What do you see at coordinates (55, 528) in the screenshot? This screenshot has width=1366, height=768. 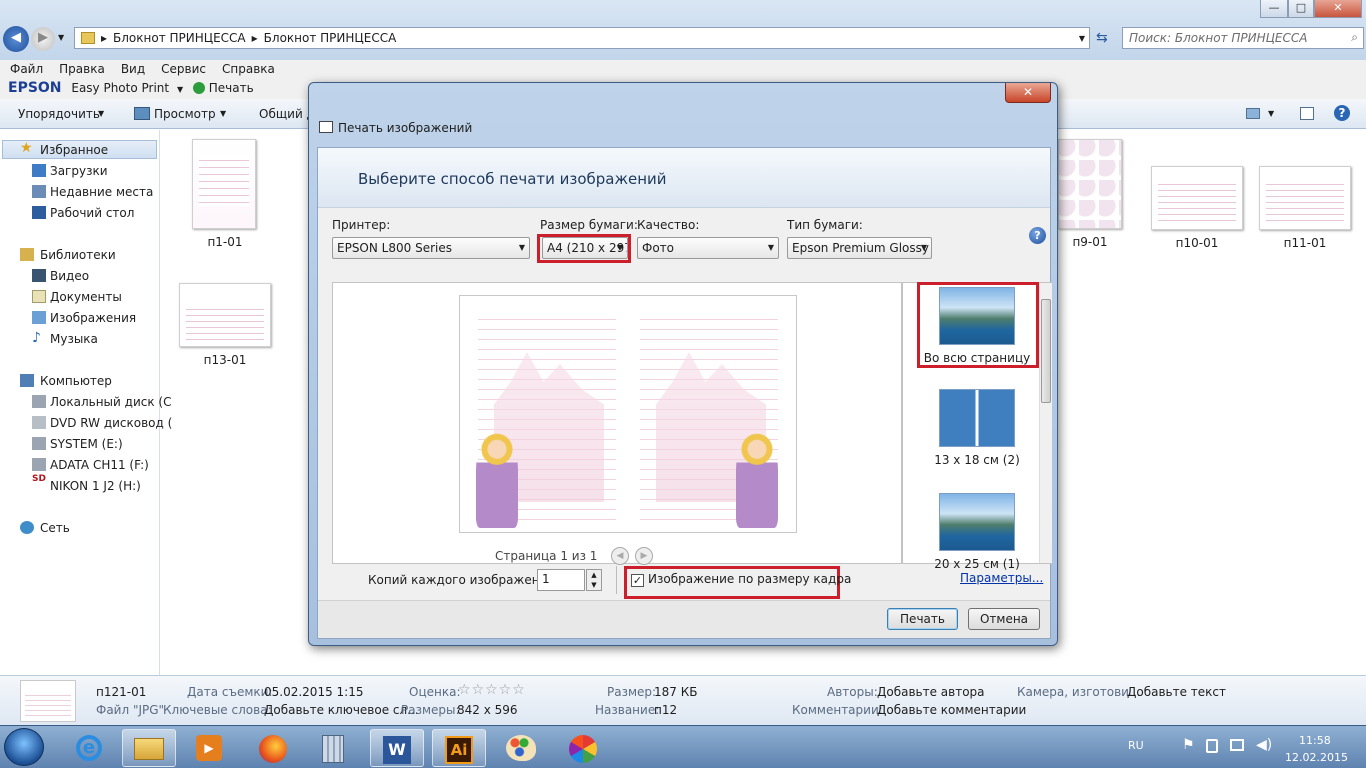 I see `sidebar-network: Сеть` at bounding box center [55, 528].